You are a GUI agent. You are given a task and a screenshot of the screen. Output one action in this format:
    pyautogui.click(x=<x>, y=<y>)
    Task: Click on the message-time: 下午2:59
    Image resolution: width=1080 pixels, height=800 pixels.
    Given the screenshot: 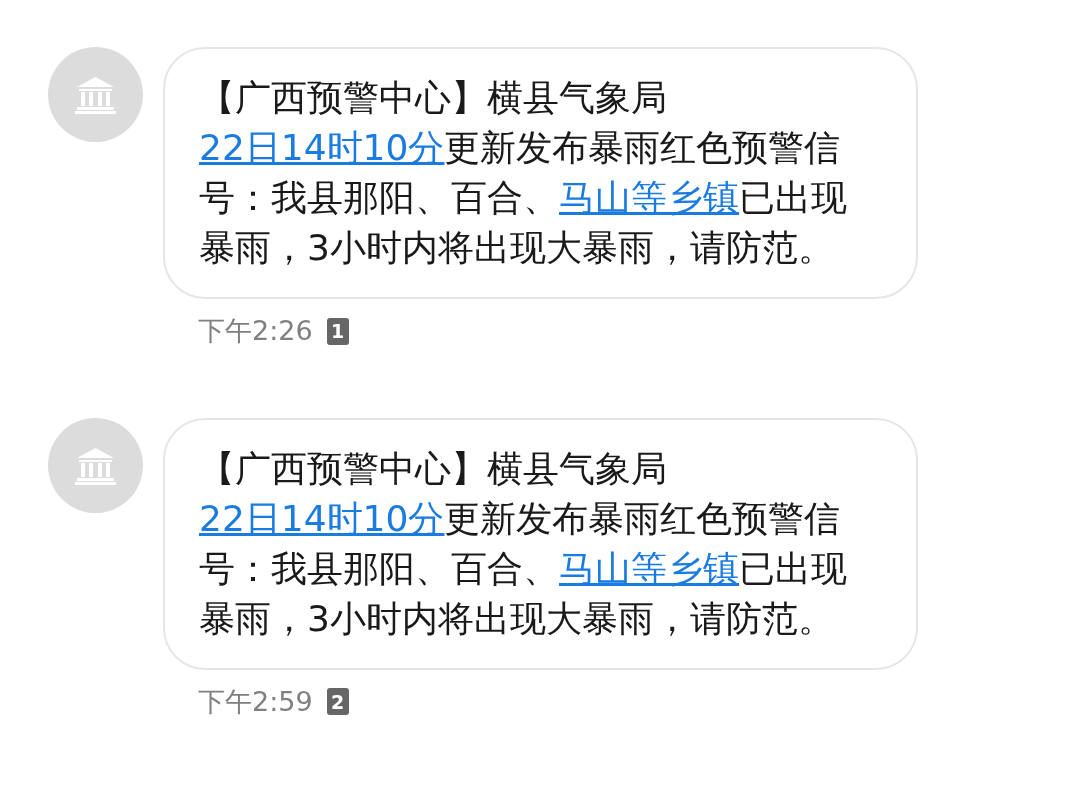 What is the action you would take?
    pyautogui.click(x=255, y=701)
    